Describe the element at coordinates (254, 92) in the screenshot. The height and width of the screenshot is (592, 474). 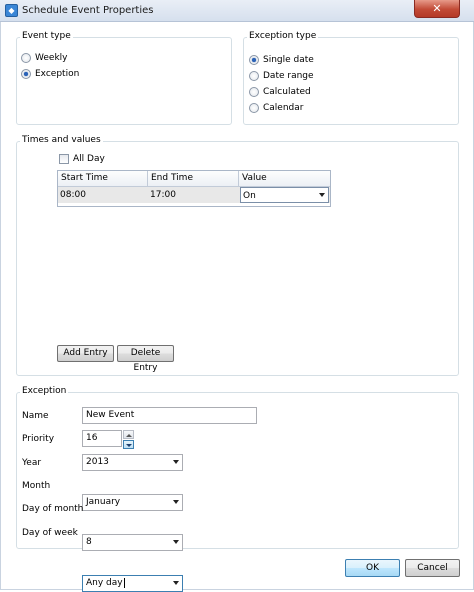
I see `radio-calculated-button` at that location.